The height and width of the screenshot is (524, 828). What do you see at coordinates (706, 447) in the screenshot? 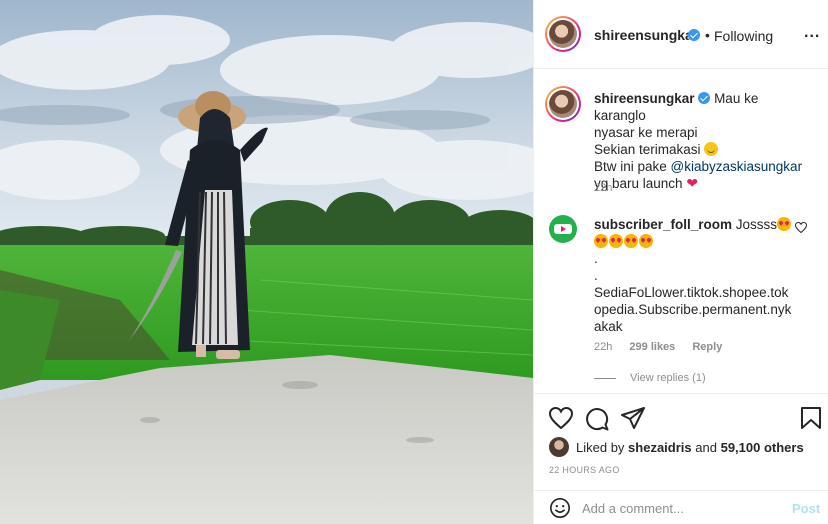
I see `liked-by-mid: and` at bounding box center [706, 447].